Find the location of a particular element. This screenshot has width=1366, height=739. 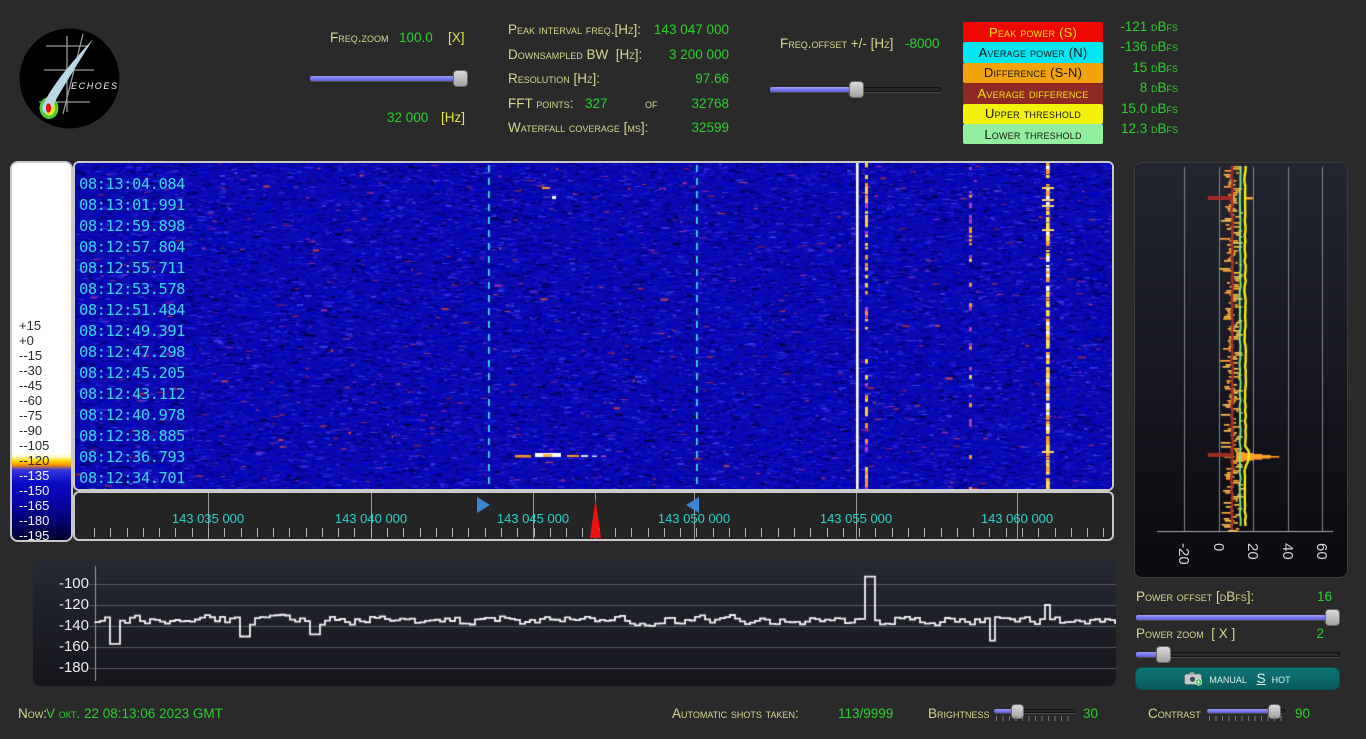

power-zoom-label: Power zoom [ X ] is located at coordinates (1186, 633).